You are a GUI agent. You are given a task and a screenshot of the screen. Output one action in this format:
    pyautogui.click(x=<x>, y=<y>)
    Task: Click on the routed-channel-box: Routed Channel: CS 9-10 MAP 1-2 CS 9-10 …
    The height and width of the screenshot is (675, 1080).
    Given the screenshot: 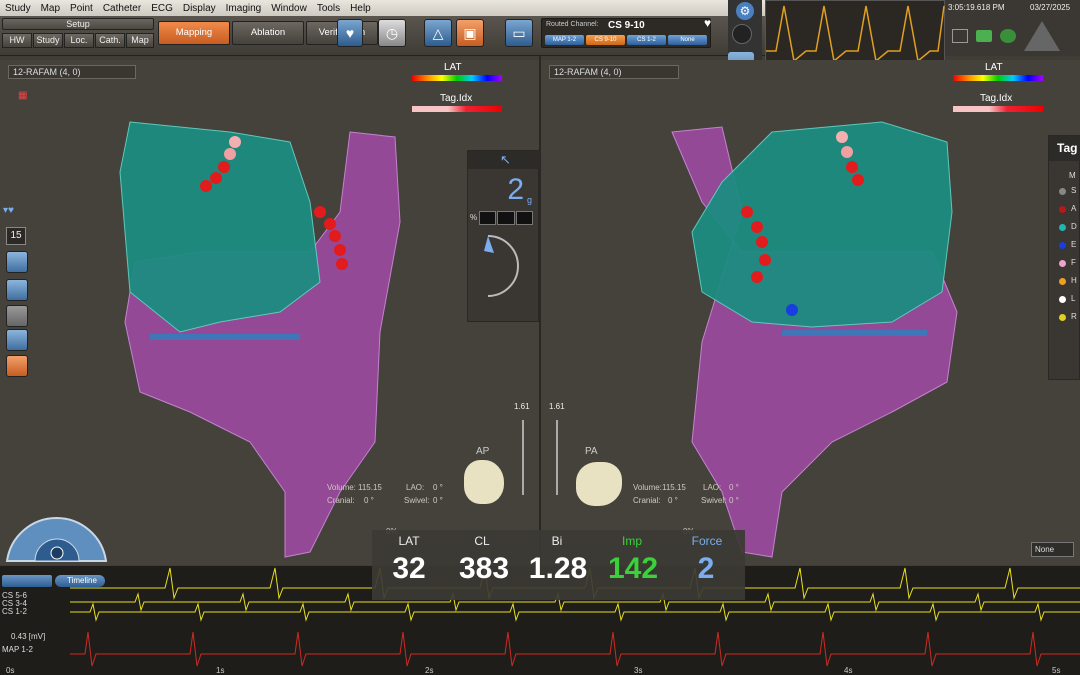 What is the action you would take?
    pyautogui.click(x=626, y=33)
    